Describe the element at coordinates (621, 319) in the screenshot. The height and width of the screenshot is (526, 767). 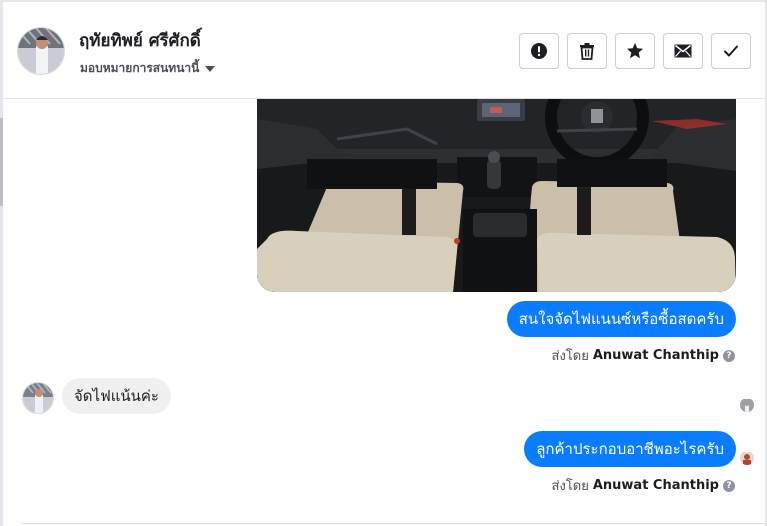
I see `outgoing-message-bubble: สนใจจัดไฟแนนซ์หรือซื้อสดครับ` at that location.